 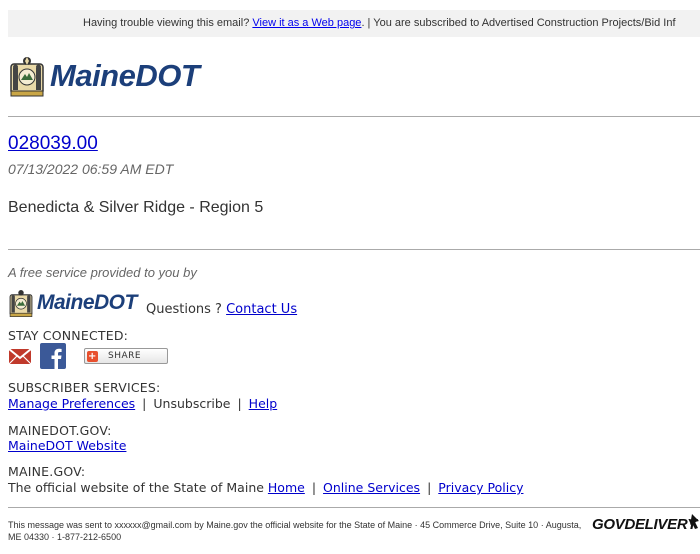 What do you see at coordinates (306, 23) in the screenshot?
I see `view-web-page-link: View it as a Web page` at bounding box center [306, 23].